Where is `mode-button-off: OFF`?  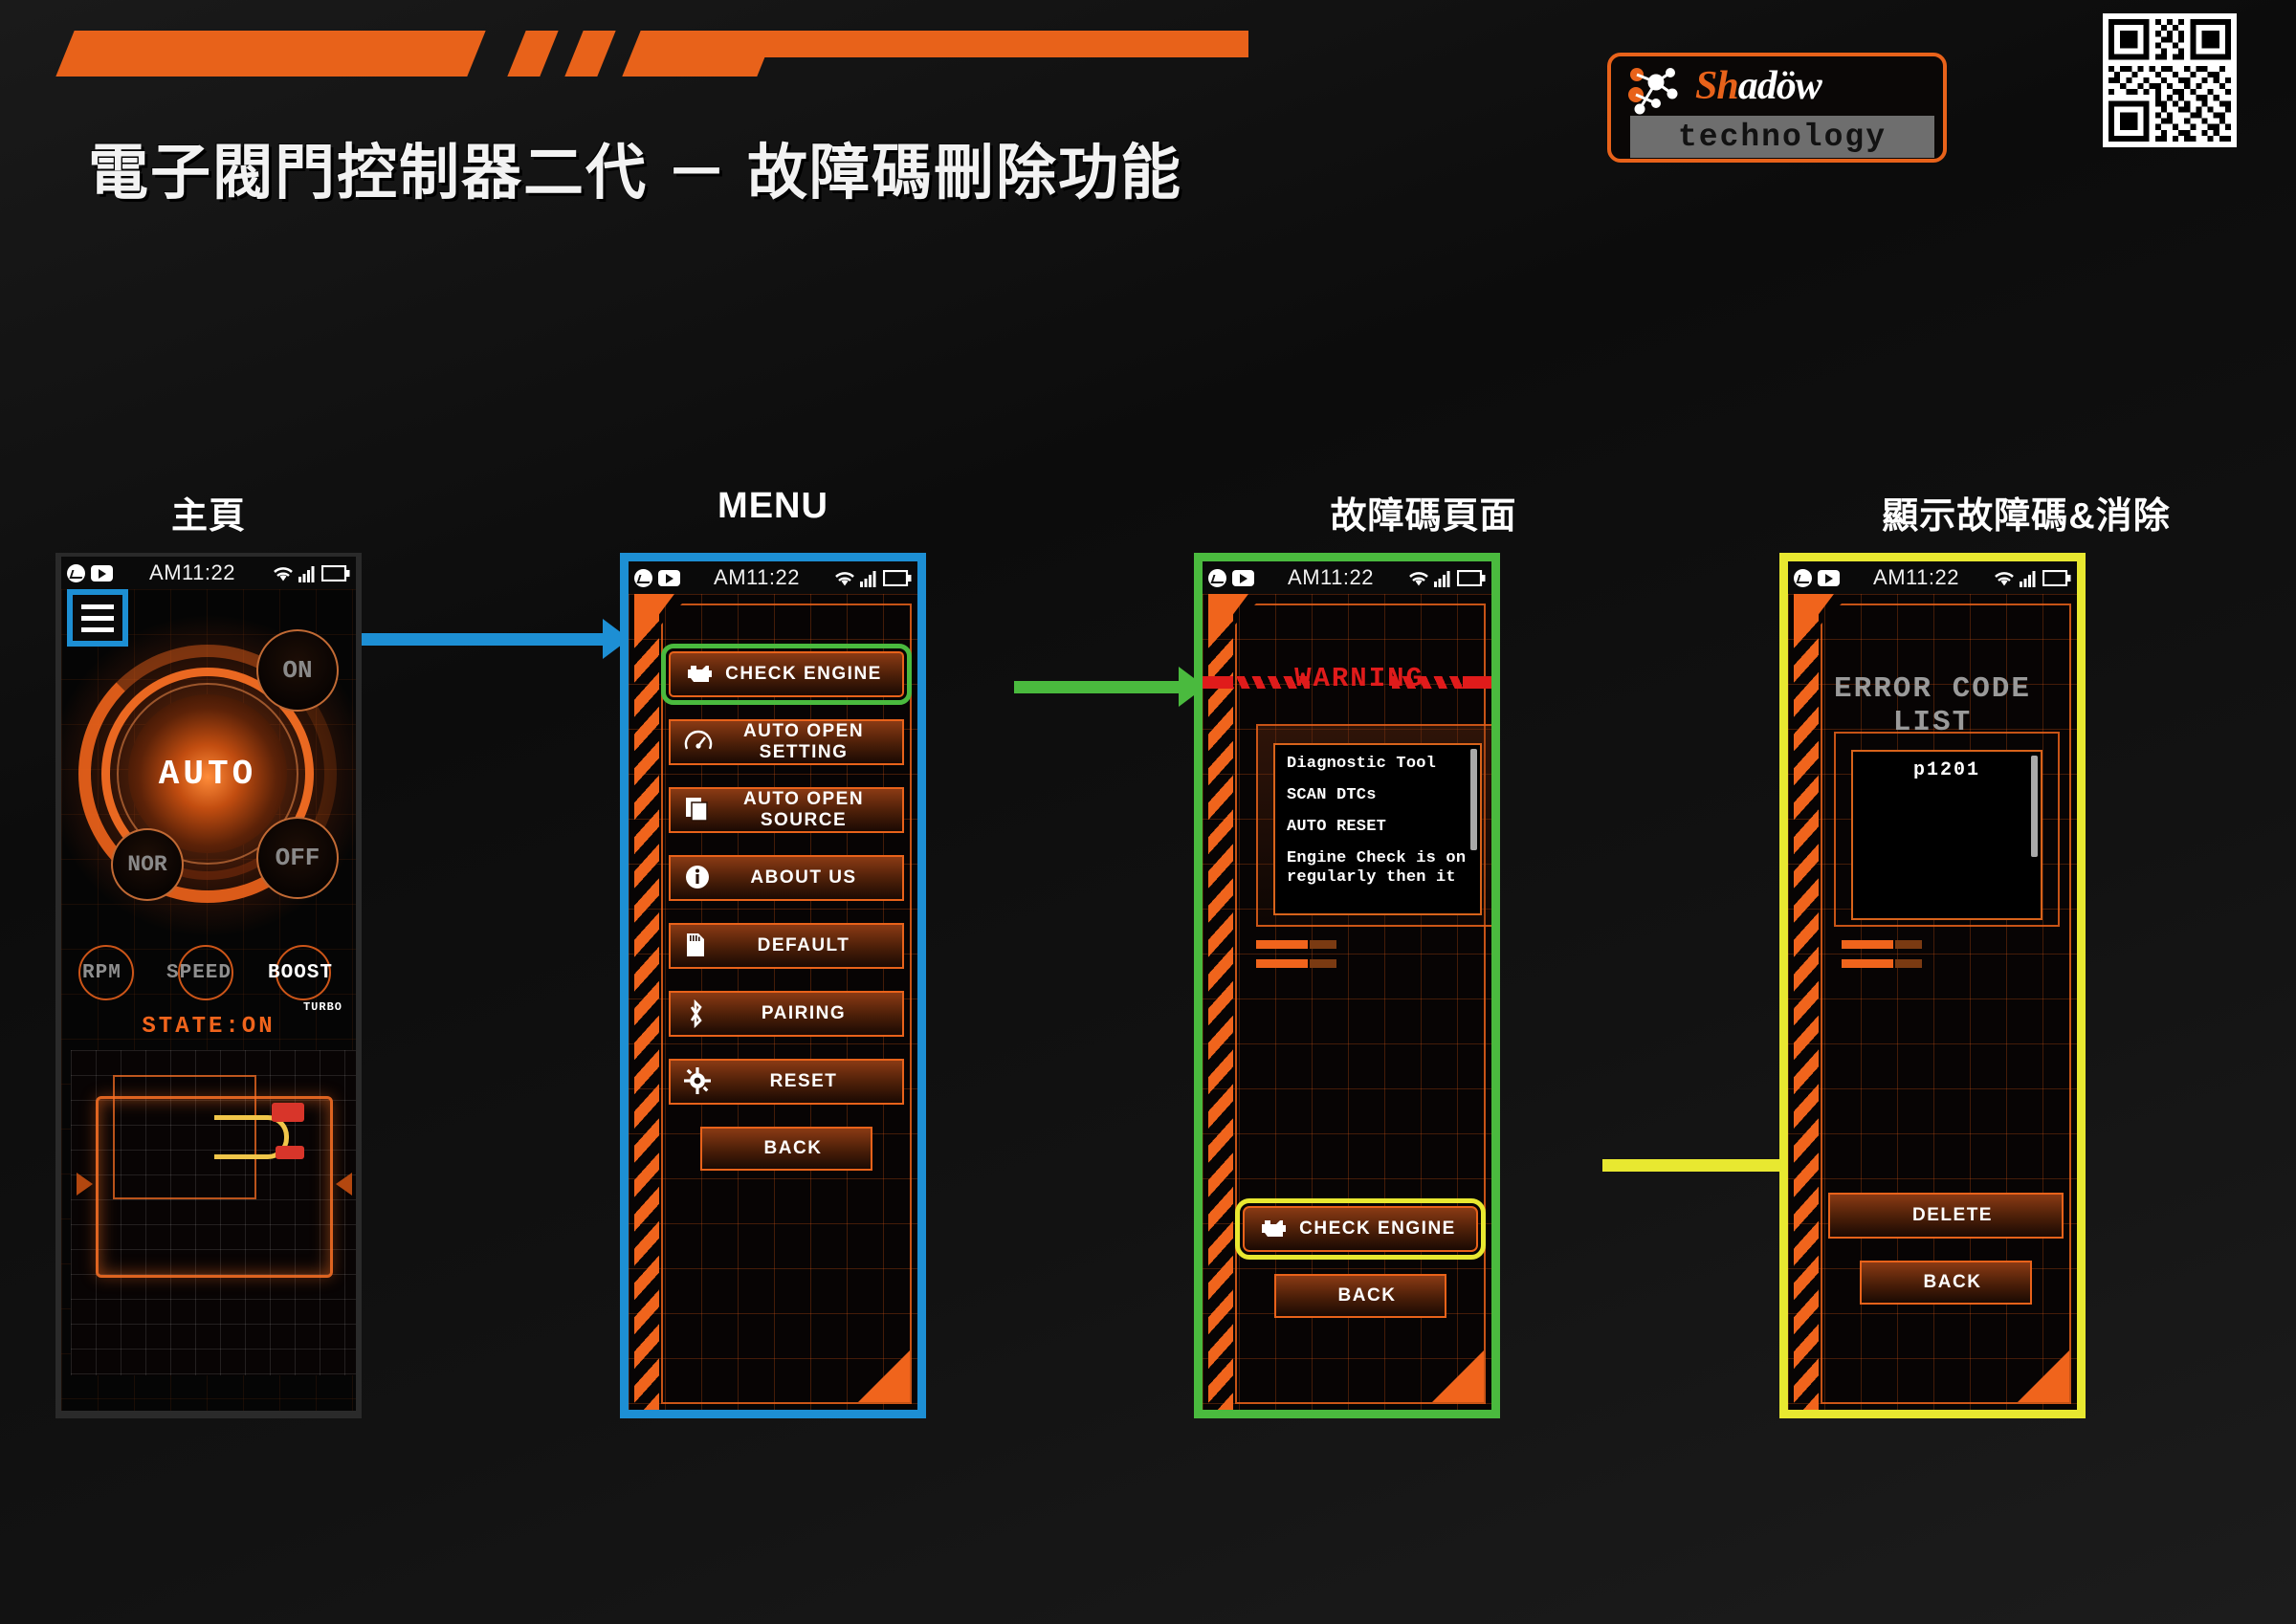
mode-button-off: OFF is located at coordinates (297, 858).